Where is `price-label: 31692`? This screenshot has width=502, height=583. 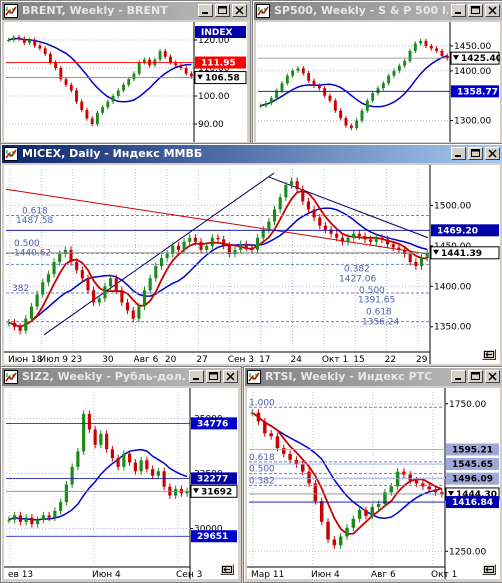 price-label: 31692 is located at coordinates (216, 492).